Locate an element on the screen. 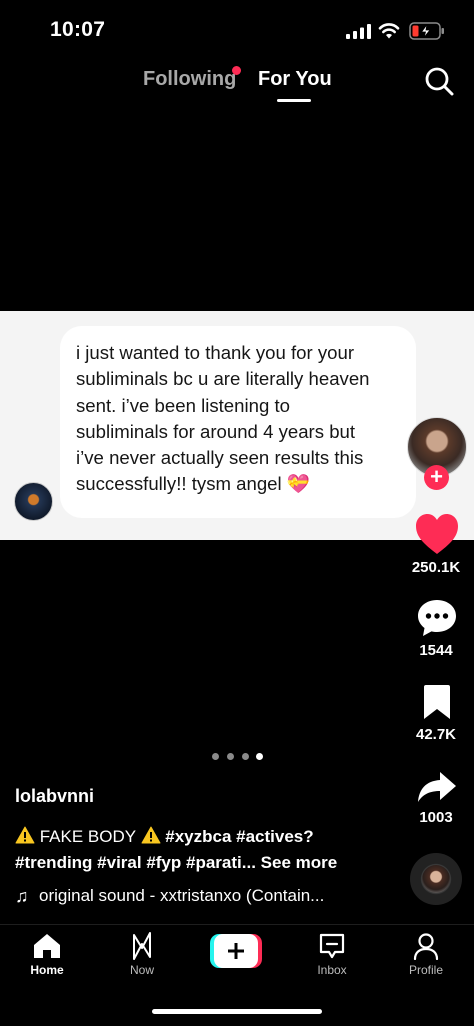  sound-disc-avatar is located at coordinates (436, 879).